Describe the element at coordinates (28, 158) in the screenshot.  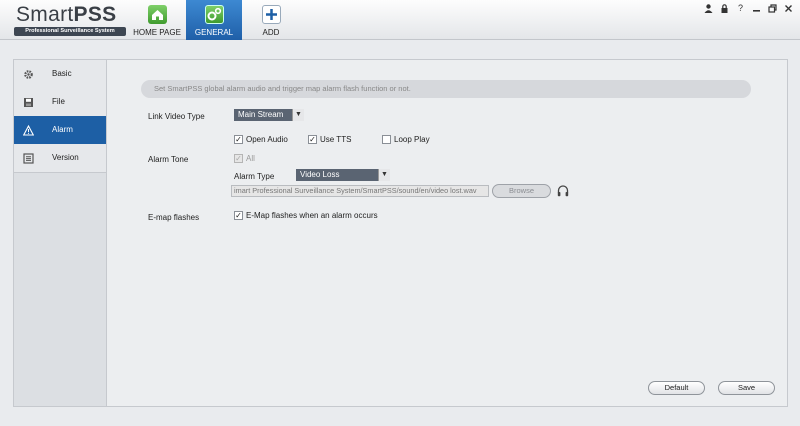
I see `list-icon` at that location.